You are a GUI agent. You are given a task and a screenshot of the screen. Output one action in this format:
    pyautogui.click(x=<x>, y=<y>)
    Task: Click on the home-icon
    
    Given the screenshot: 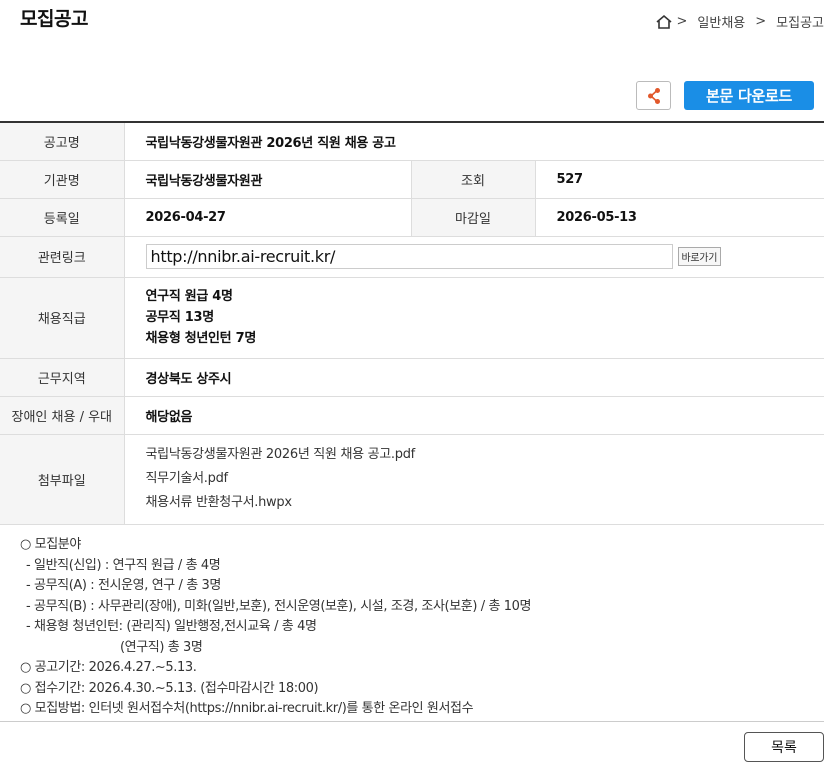 What is the action you would take?
    pyautogui.click(x=664, y=22)
    